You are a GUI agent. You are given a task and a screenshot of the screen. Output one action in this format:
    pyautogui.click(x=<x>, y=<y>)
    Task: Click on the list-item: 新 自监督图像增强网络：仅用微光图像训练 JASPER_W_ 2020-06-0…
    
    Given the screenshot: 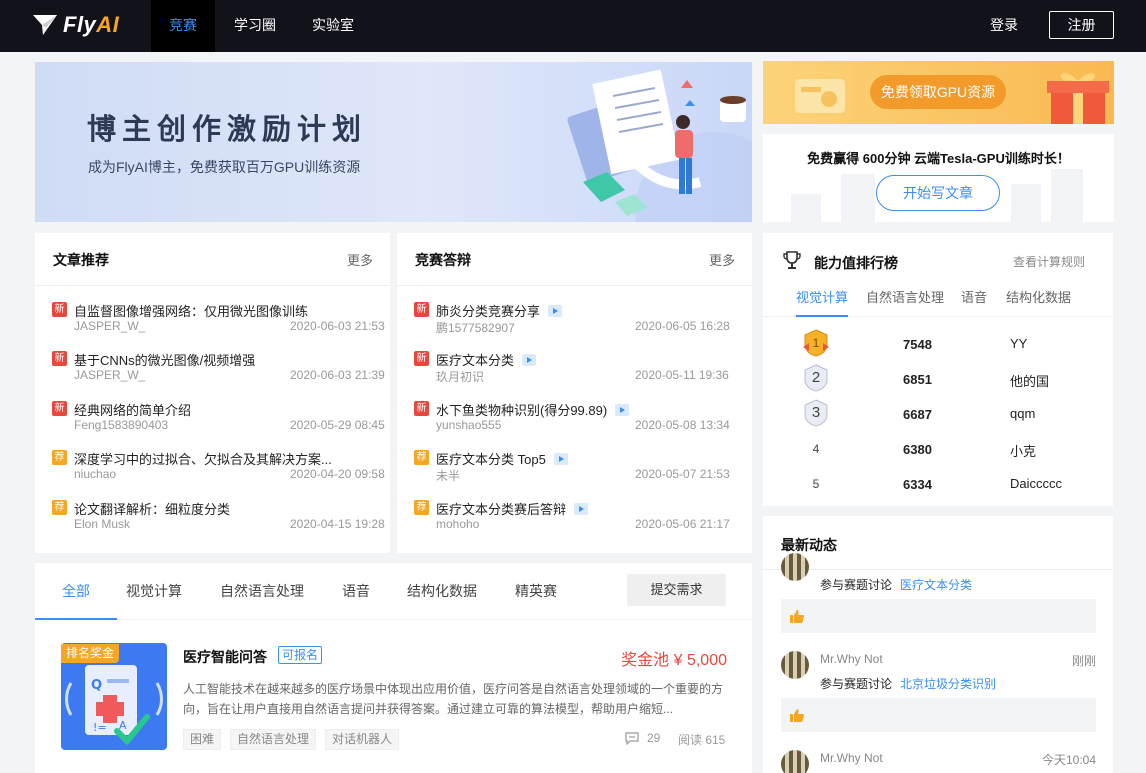 What is the action you would take?
    pyautogui.click(x=218, y=321)
    